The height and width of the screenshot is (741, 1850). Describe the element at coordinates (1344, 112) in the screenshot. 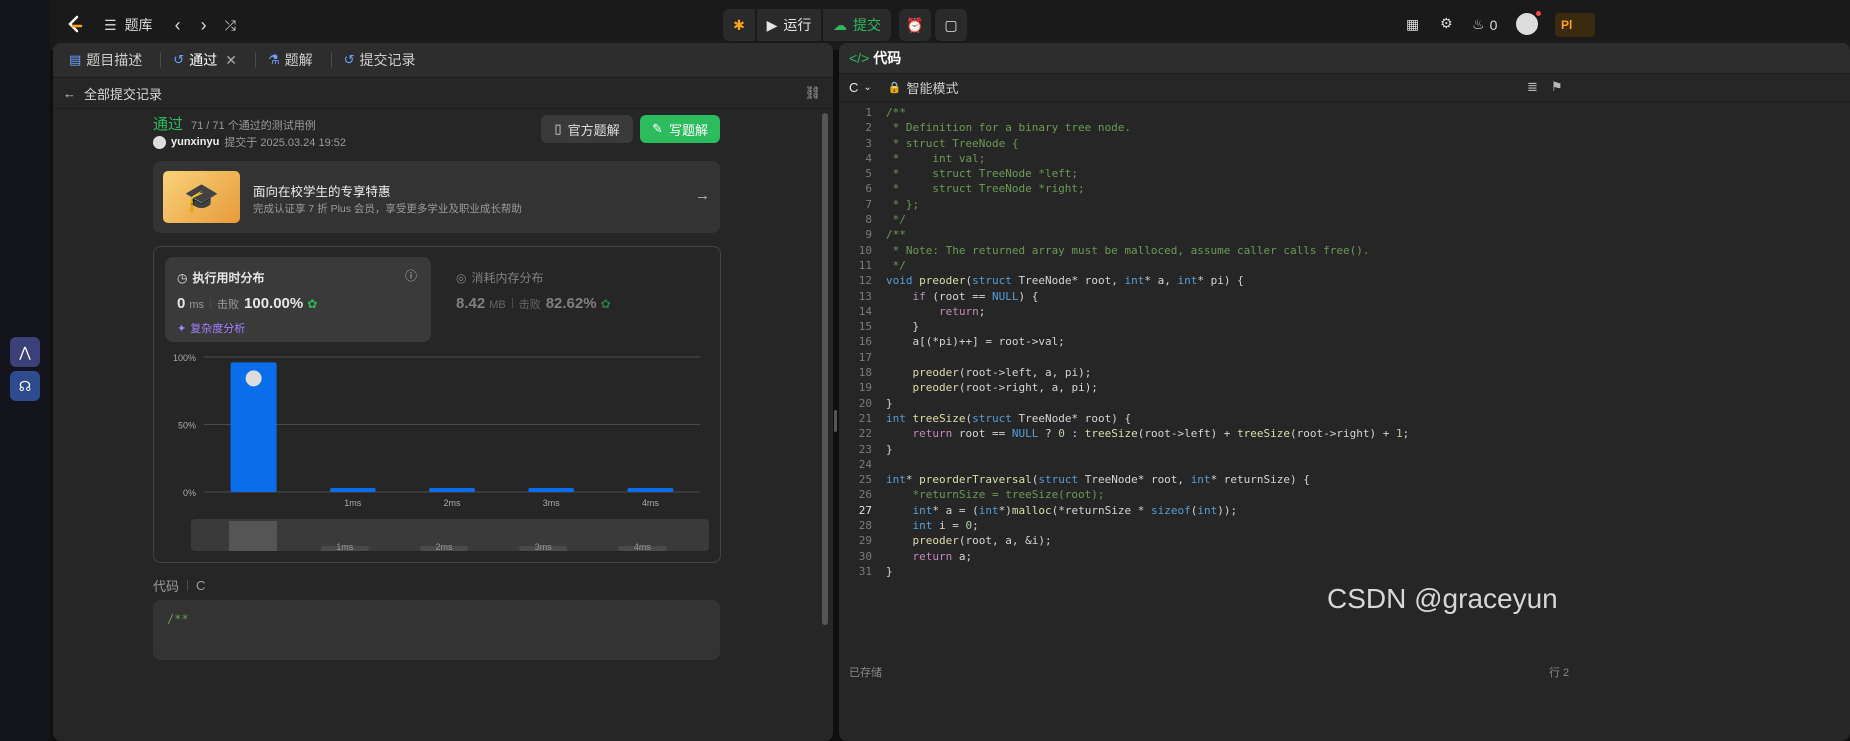

I see `code-line: 1 /**` at that location.